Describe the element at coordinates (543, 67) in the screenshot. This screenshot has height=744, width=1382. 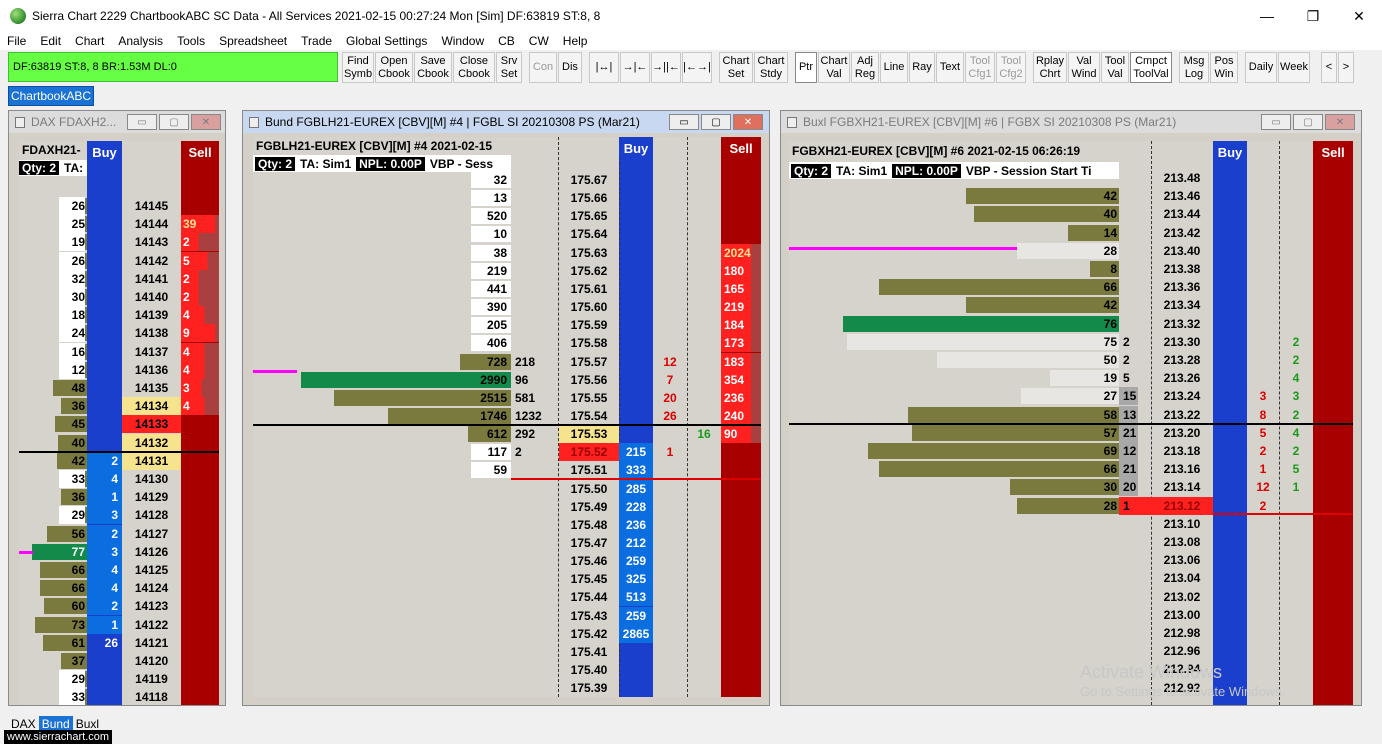
I see `toolbar-button-con: Con` at that location.